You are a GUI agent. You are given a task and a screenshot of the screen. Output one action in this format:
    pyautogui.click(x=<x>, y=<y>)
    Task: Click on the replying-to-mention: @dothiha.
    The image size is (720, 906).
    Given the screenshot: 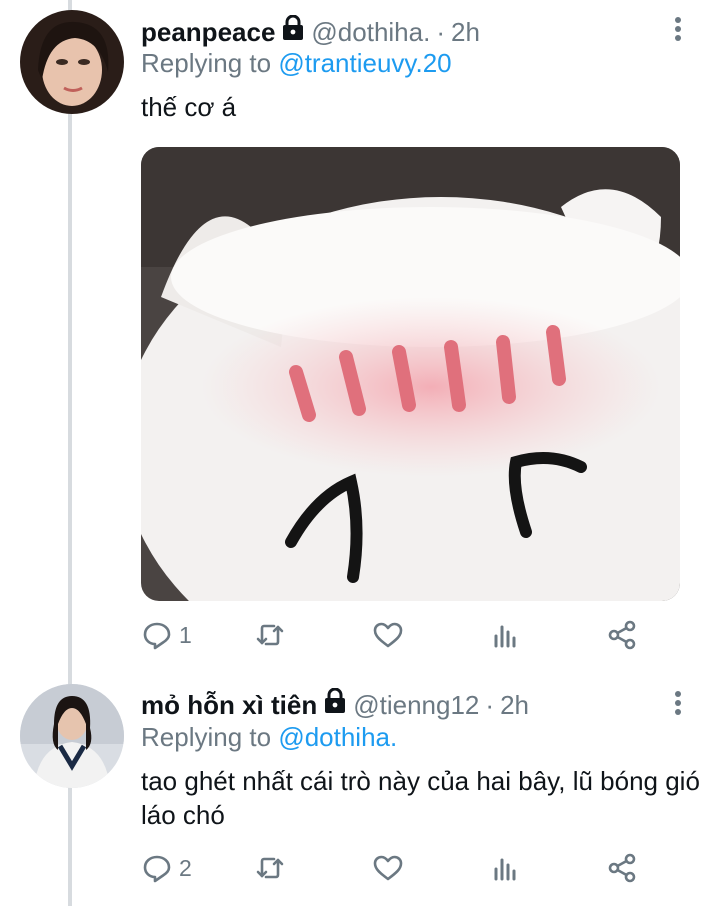 What is the action you would take?
    pyautogui.click(x=337, y=737)
    